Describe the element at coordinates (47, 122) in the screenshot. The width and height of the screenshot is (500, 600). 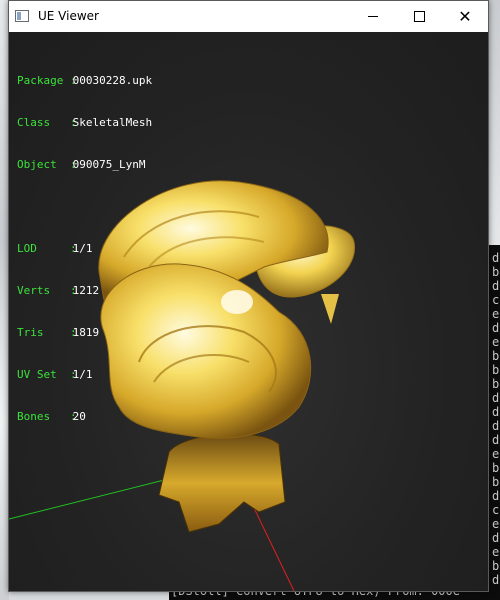
I see `class-label: Class :` at that location.